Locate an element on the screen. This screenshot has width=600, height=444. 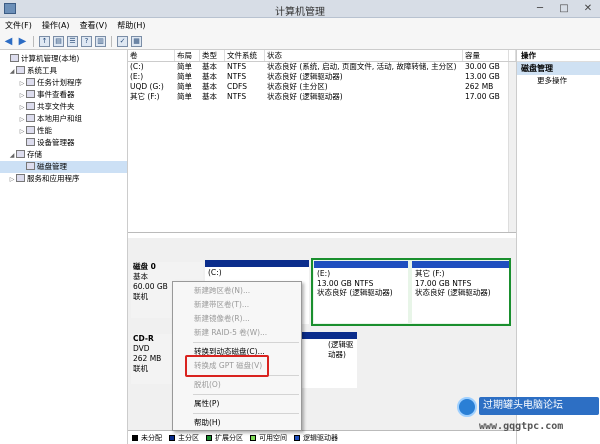
tree-item-label: 设备管理器 is located at coordinates (56, 142).